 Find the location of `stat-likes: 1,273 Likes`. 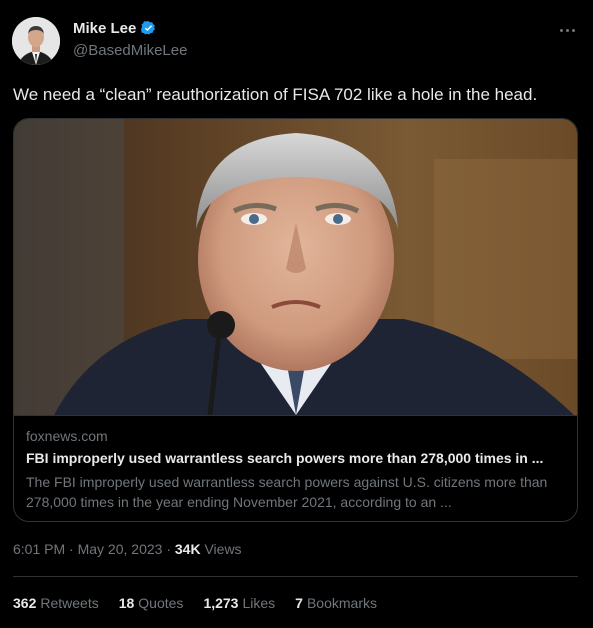

stat-likes: 1,273 Likes is located at coordinates (239, 603).